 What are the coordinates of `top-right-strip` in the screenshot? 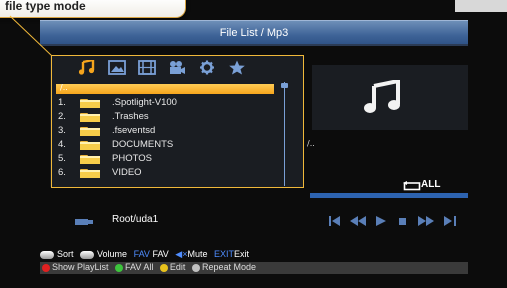 It's located at (481, 6).